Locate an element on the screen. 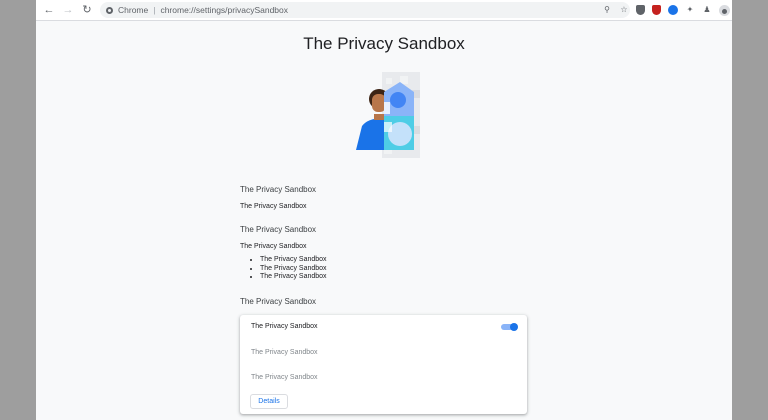  extension-circle-icon is located at coordinates (673, 10).